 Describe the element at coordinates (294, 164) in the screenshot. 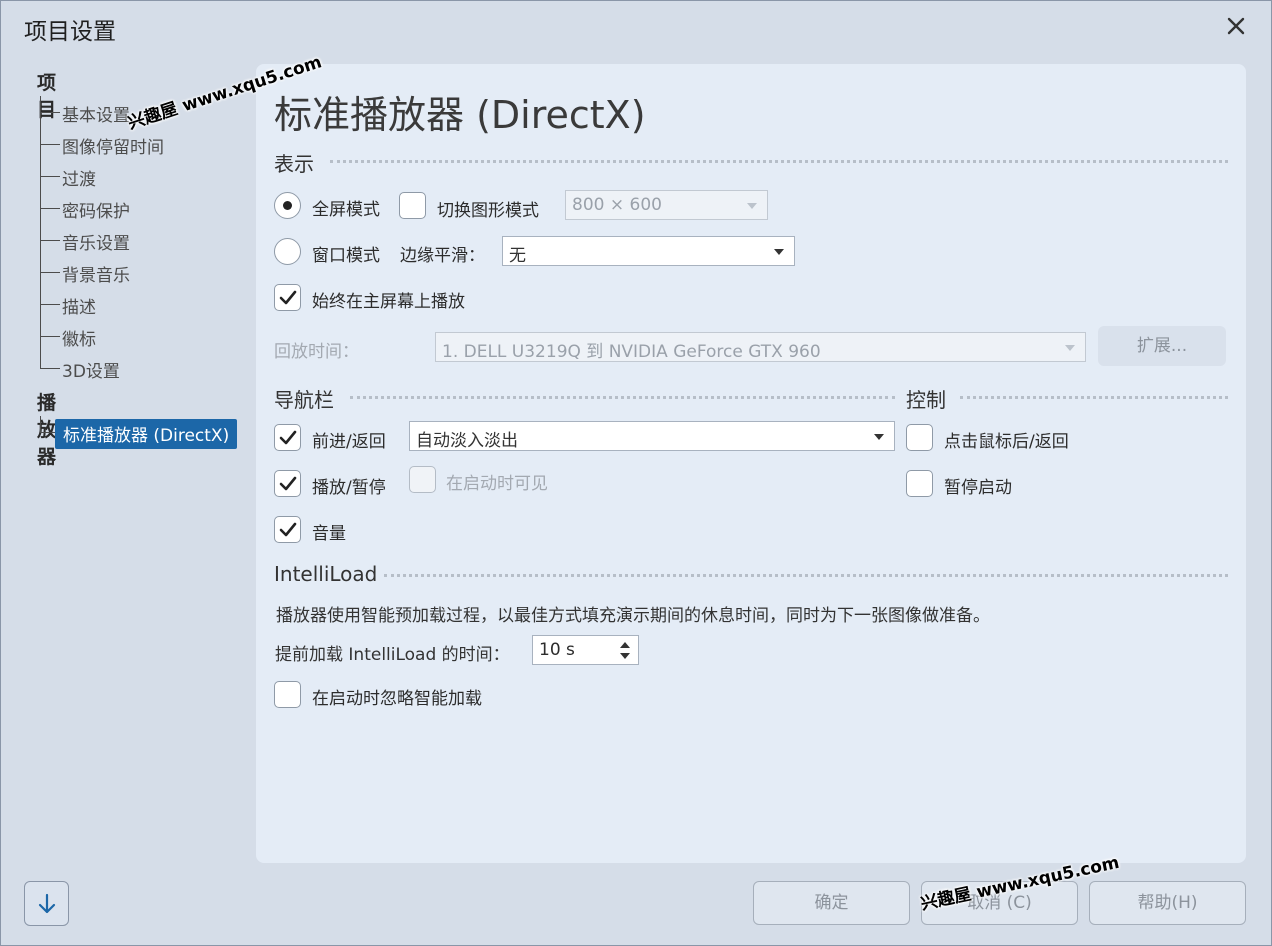

I see `section-display-heading: 表示` at that location.